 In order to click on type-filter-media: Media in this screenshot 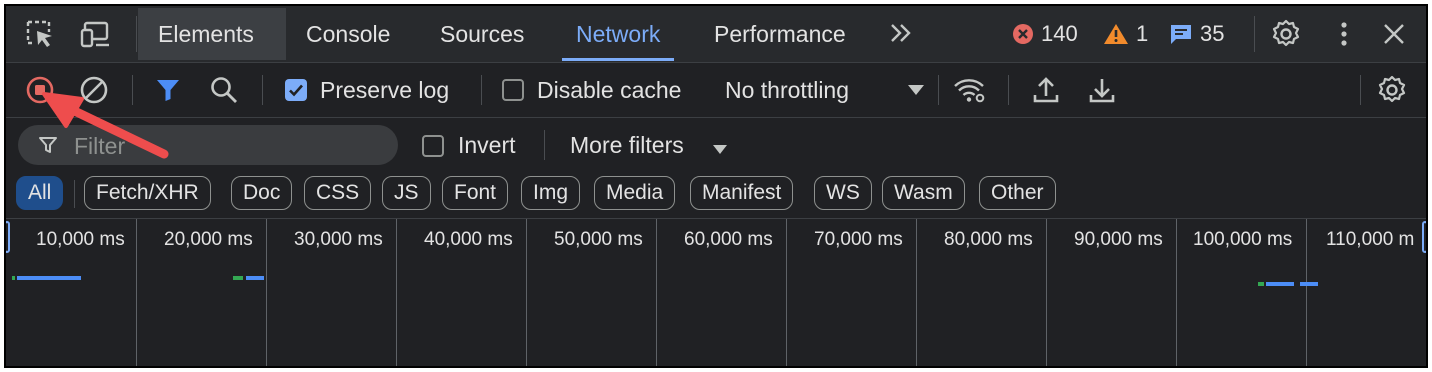, I will do `click(635, 193)`.